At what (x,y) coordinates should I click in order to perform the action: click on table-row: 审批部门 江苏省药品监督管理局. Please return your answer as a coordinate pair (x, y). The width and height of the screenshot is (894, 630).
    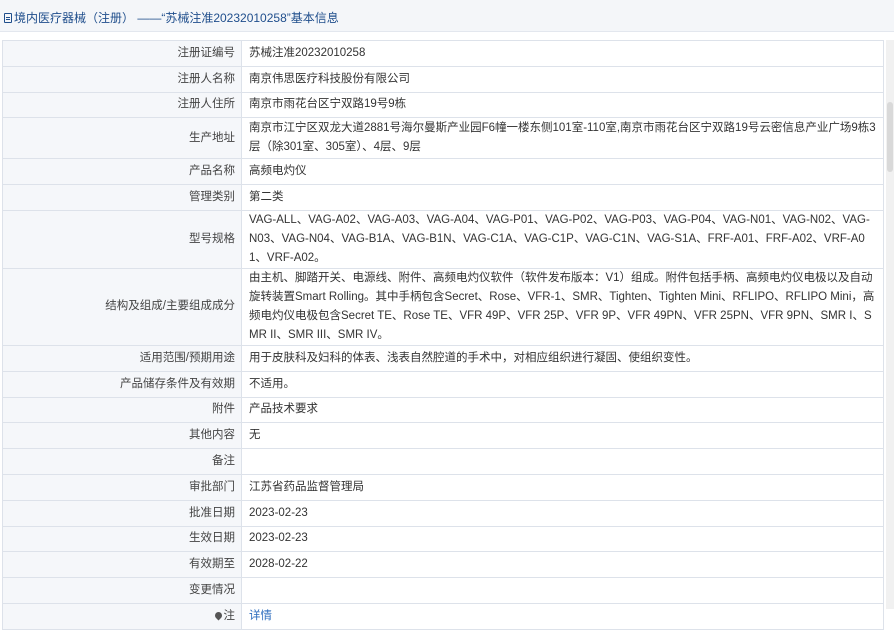
    Looking at the image, I should click on (443, 487).